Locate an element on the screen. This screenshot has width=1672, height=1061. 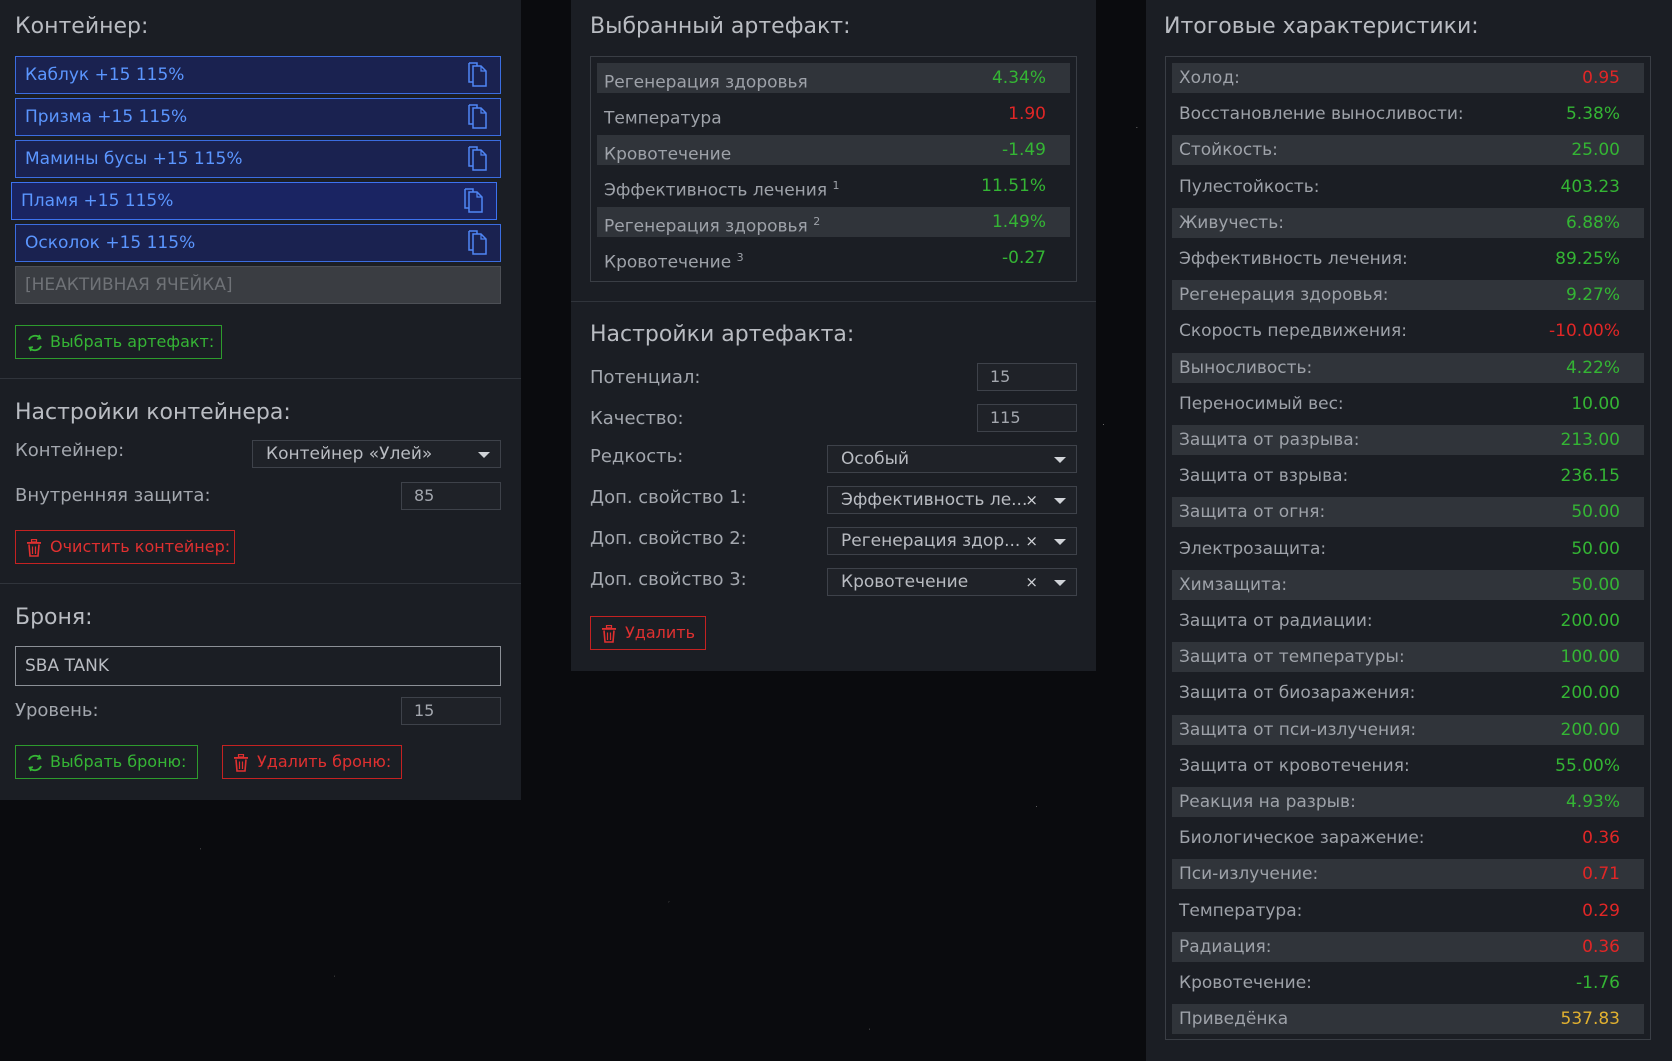
armor-input: SBA TANK is located at coordinates (258, 666).